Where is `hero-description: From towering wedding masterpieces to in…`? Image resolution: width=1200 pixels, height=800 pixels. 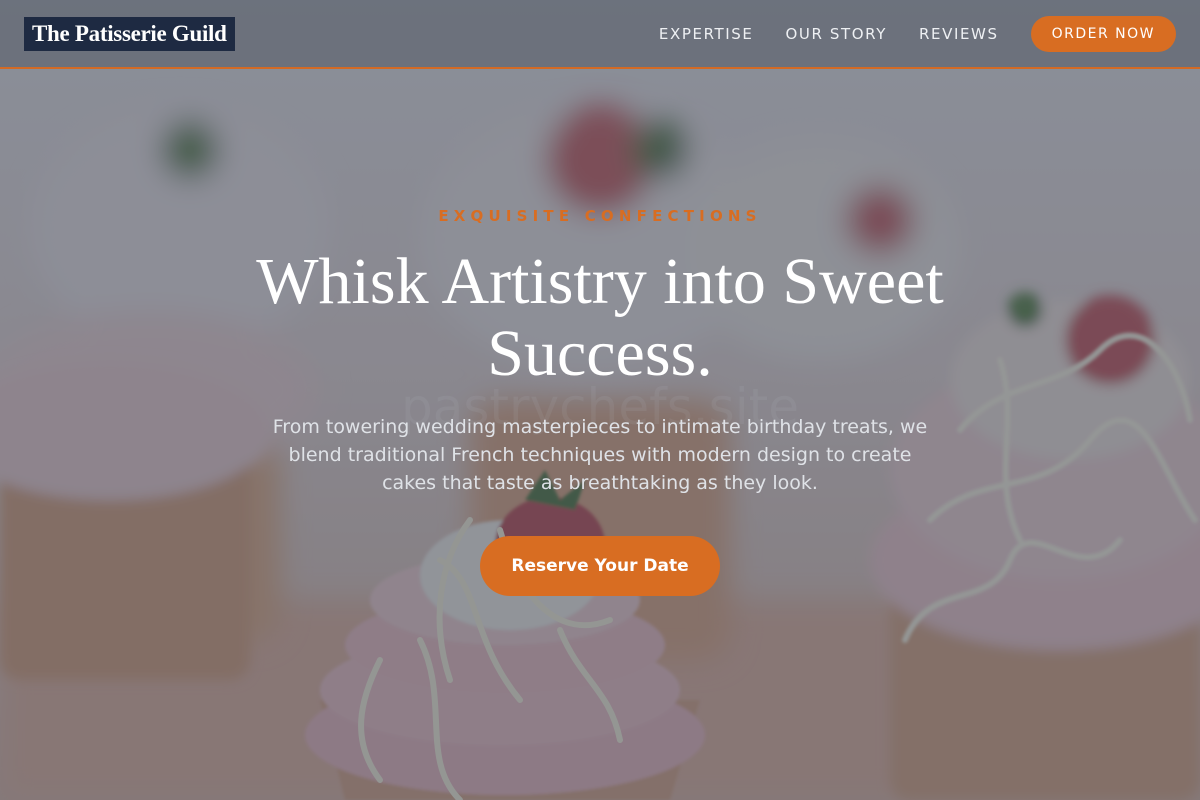
hero-description: From towering wedding masterpieces to in… is located at coordinates (600, 455).